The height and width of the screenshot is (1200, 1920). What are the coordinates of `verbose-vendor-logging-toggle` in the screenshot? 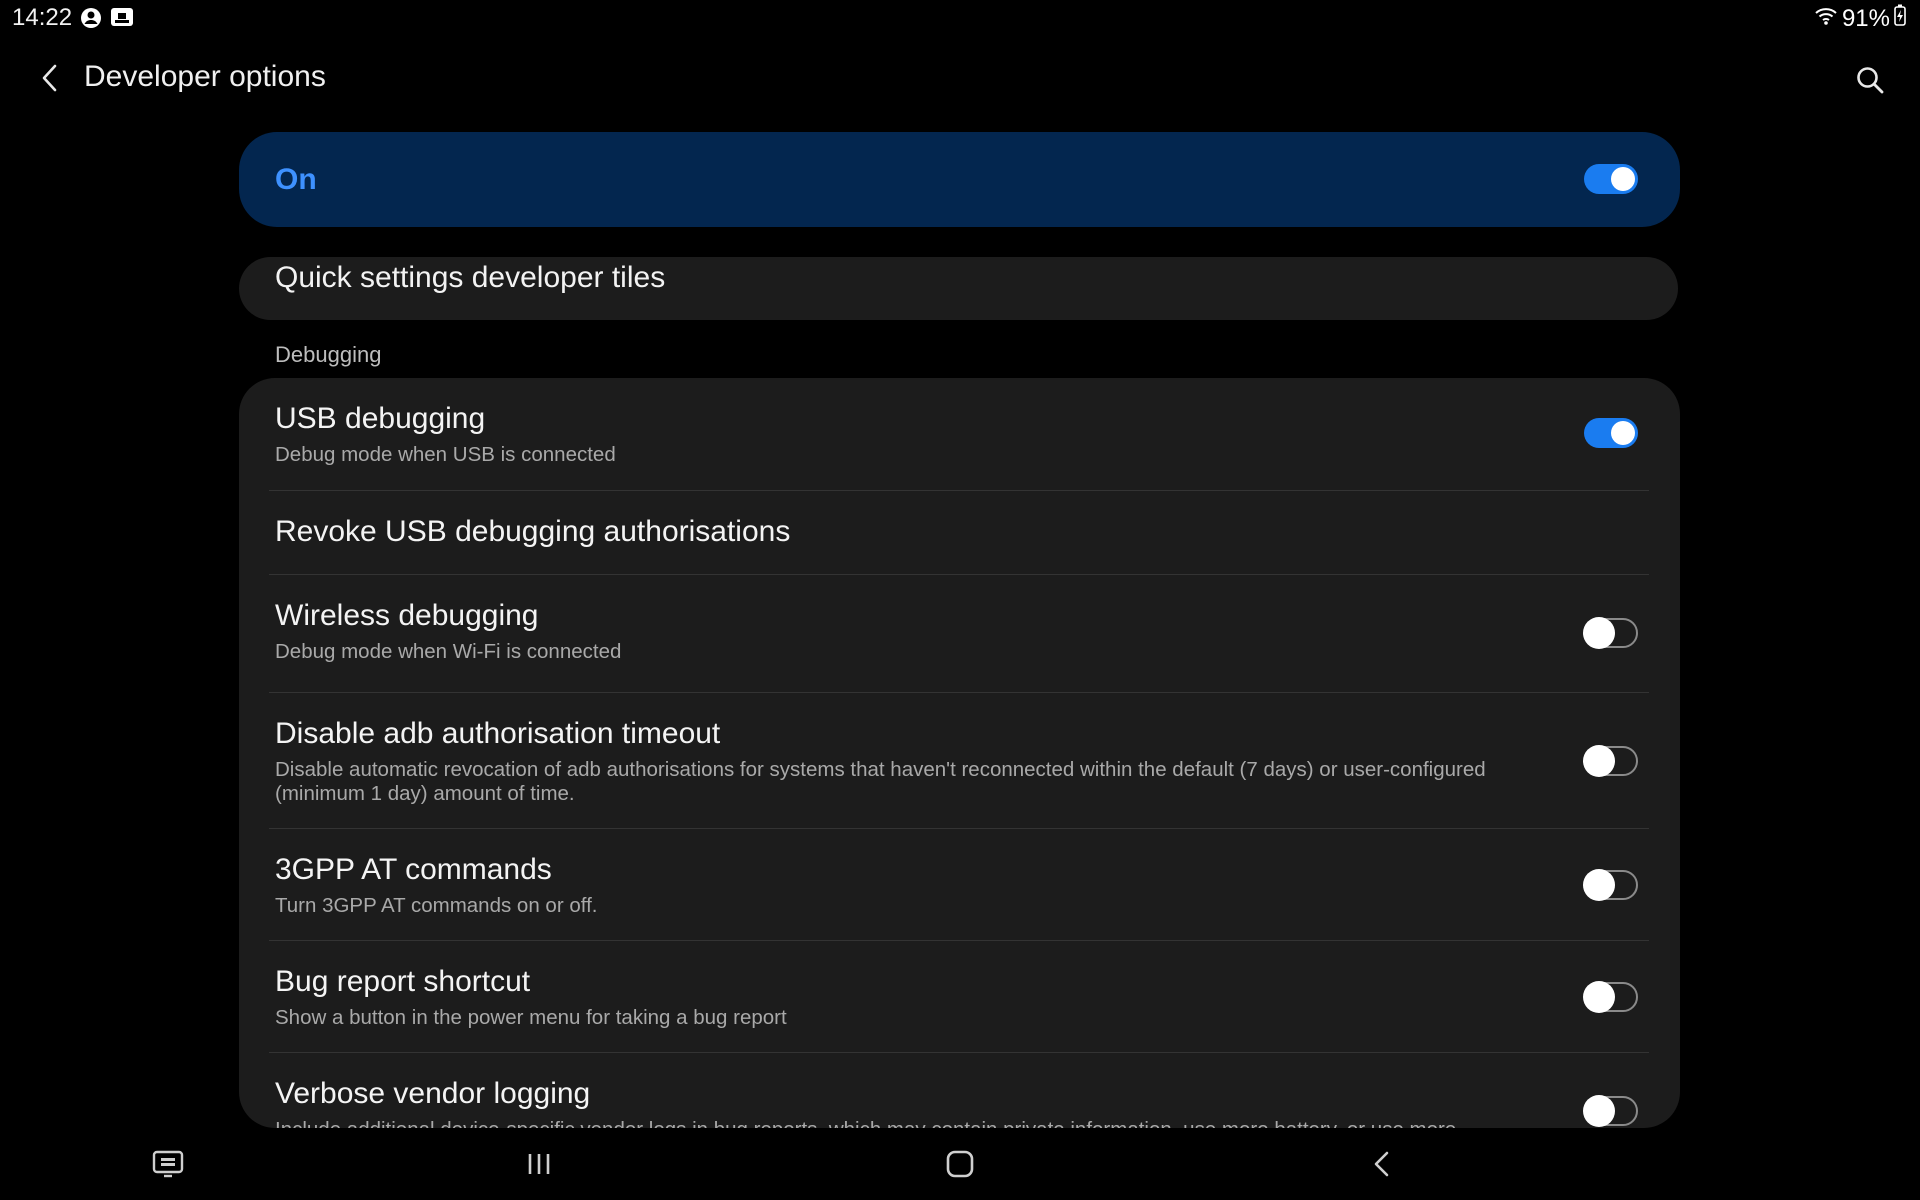 It's located at (1610, 1111).